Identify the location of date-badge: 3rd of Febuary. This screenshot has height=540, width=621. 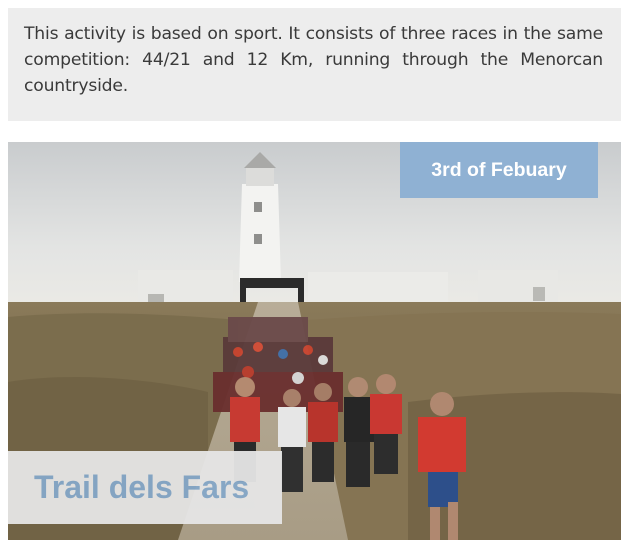
(499, 170).